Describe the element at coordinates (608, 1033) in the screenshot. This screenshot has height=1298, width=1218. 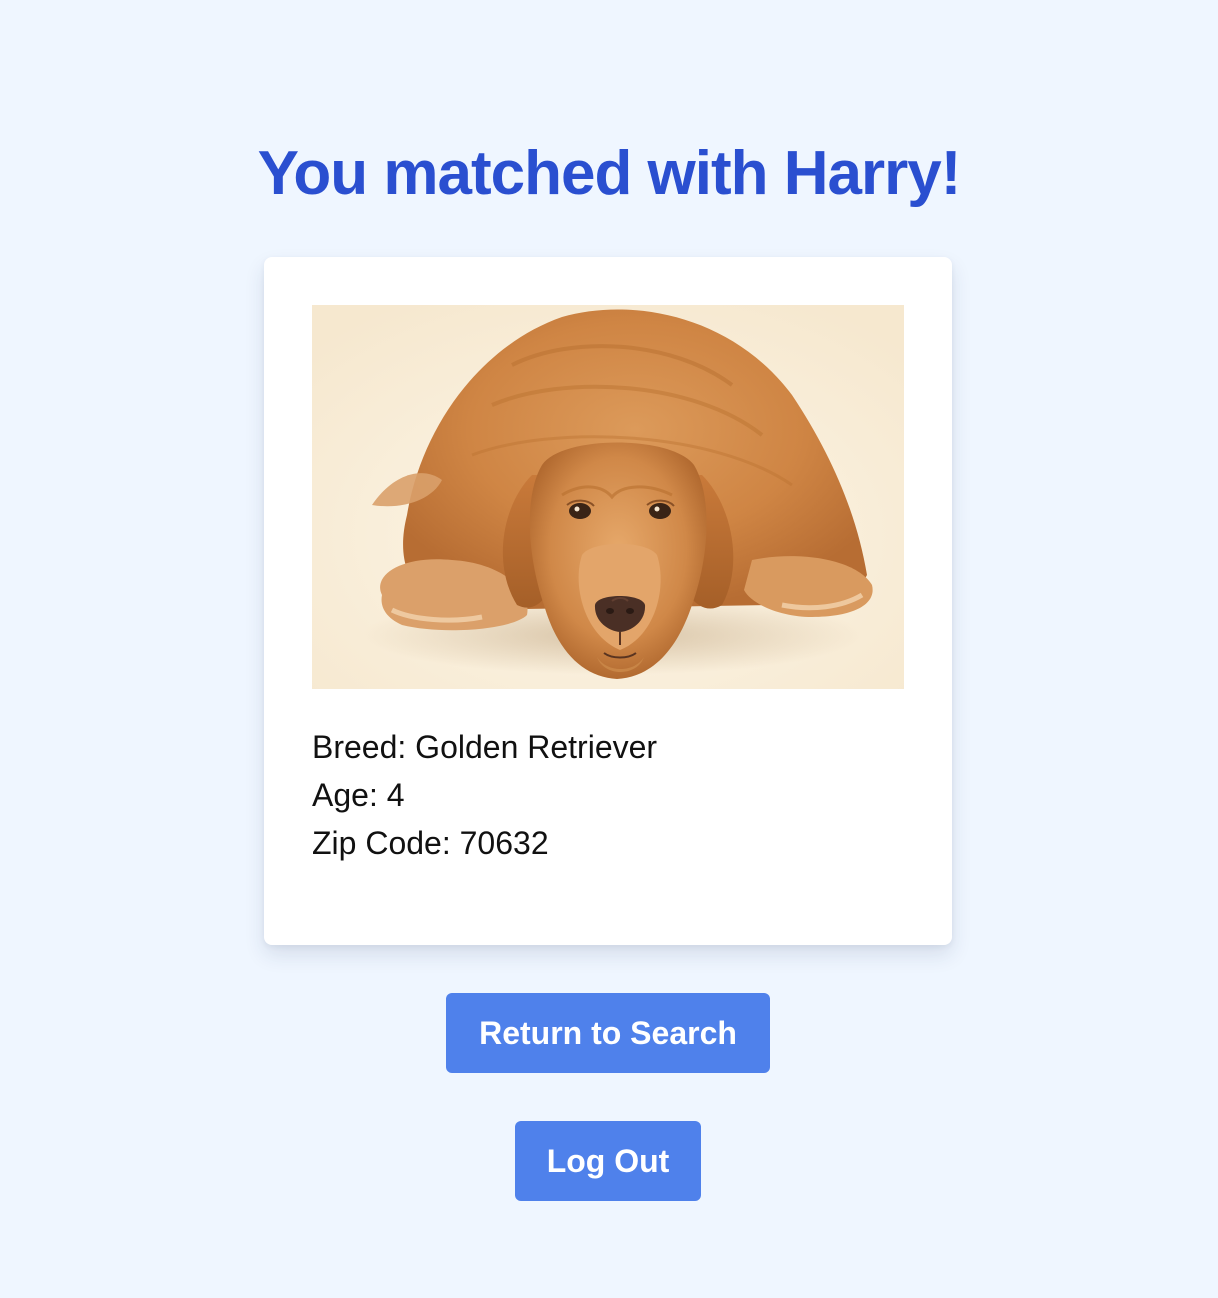
I see `return-to-search-button: Return to Search` at that location.